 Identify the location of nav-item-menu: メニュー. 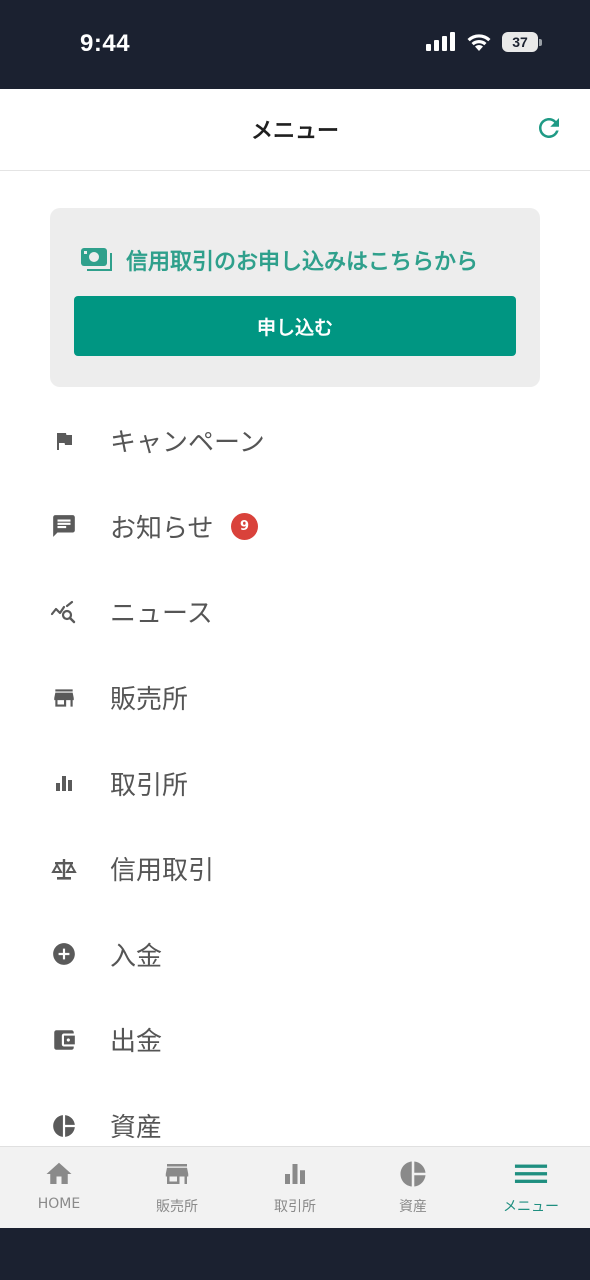
(531, 1187).